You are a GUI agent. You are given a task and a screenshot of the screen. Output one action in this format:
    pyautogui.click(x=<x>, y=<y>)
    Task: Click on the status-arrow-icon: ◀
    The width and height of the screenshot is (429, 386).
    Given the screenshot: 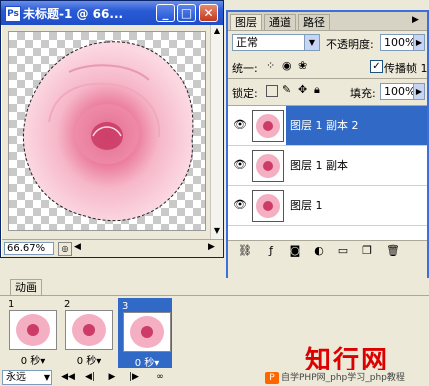 What is the action you would take?
    pyautogui.click(x=77, y=247)
    